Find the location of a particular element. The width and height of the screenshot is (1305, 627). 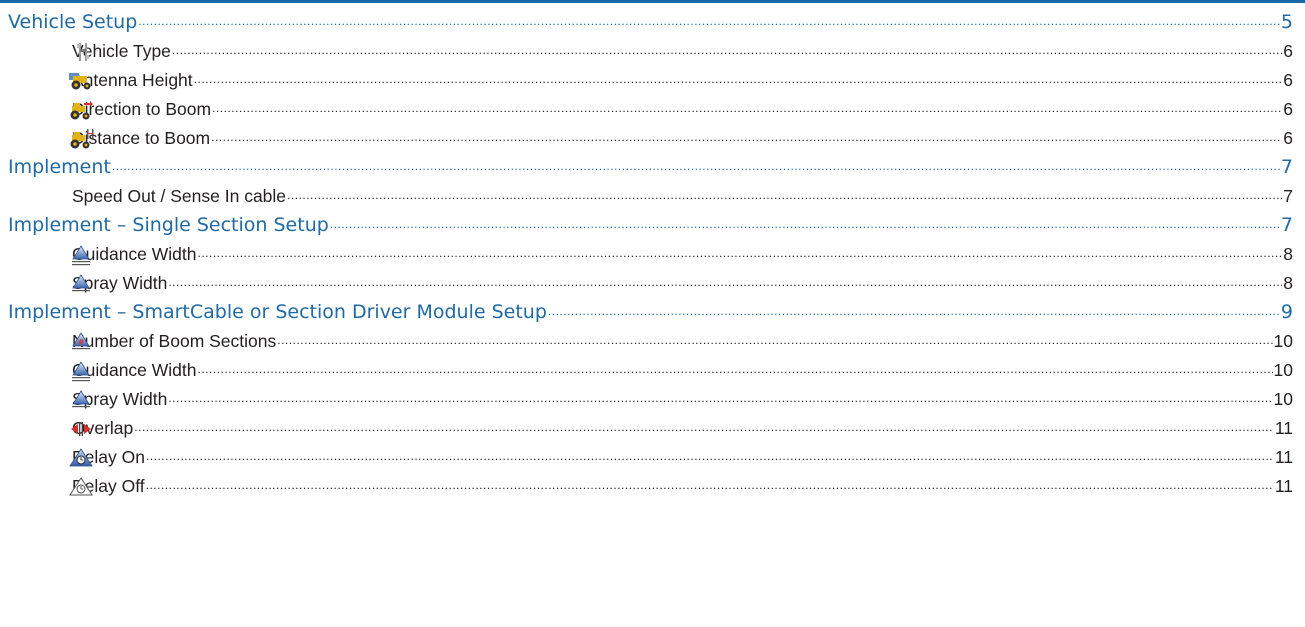

toc-entry-vehicle-type: Vehicle Type 6 is located at coordinates (652, 51).